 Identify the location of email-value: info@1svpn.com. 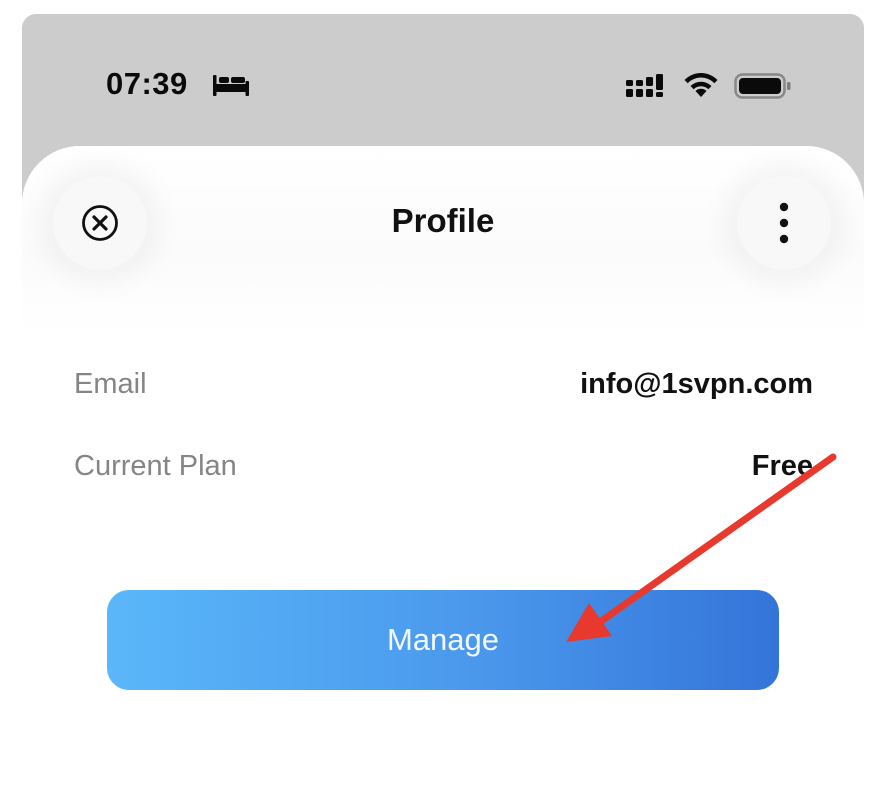
(696, 384).